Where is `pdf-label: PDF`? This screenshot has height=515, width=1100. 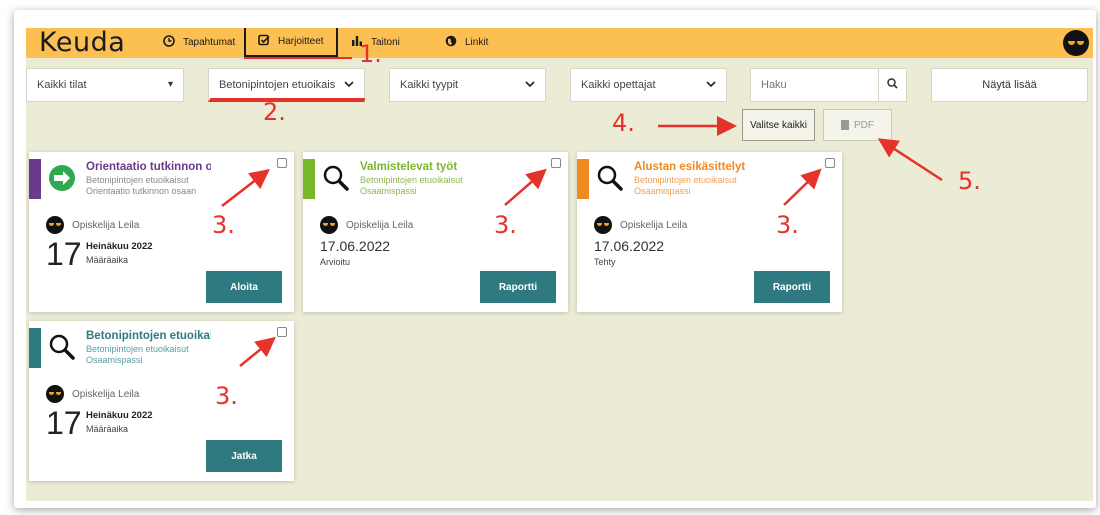 pdf-label: PDF is located at coordinates (864, 125).